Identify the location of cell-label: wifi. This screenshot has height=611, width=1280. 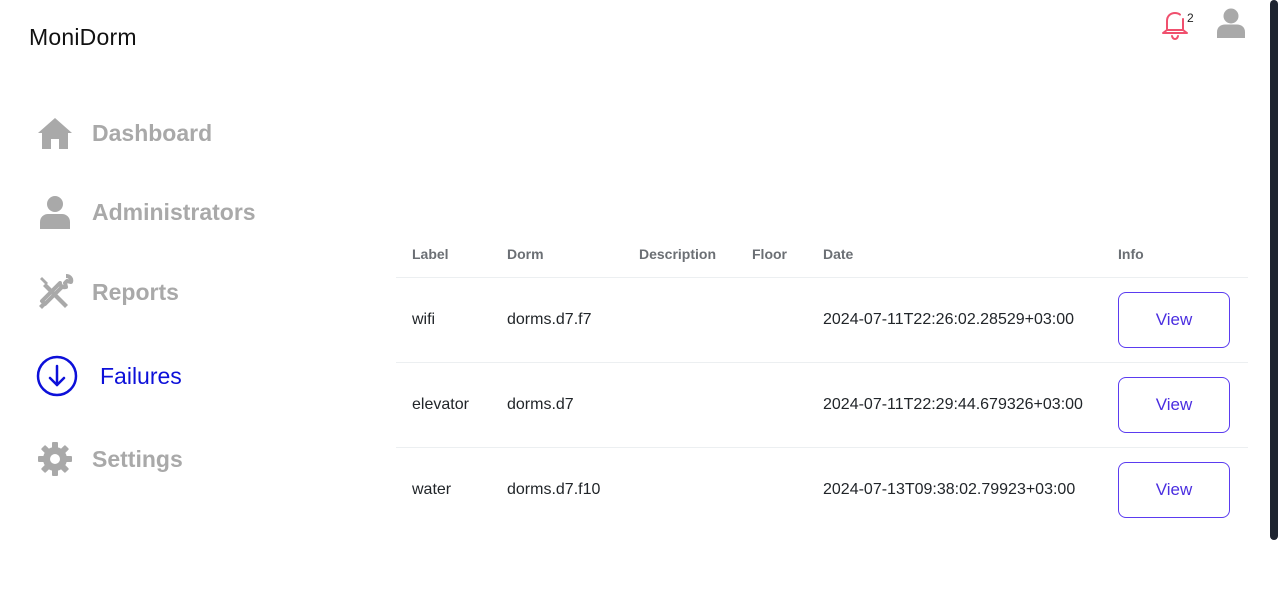
(443, 320).